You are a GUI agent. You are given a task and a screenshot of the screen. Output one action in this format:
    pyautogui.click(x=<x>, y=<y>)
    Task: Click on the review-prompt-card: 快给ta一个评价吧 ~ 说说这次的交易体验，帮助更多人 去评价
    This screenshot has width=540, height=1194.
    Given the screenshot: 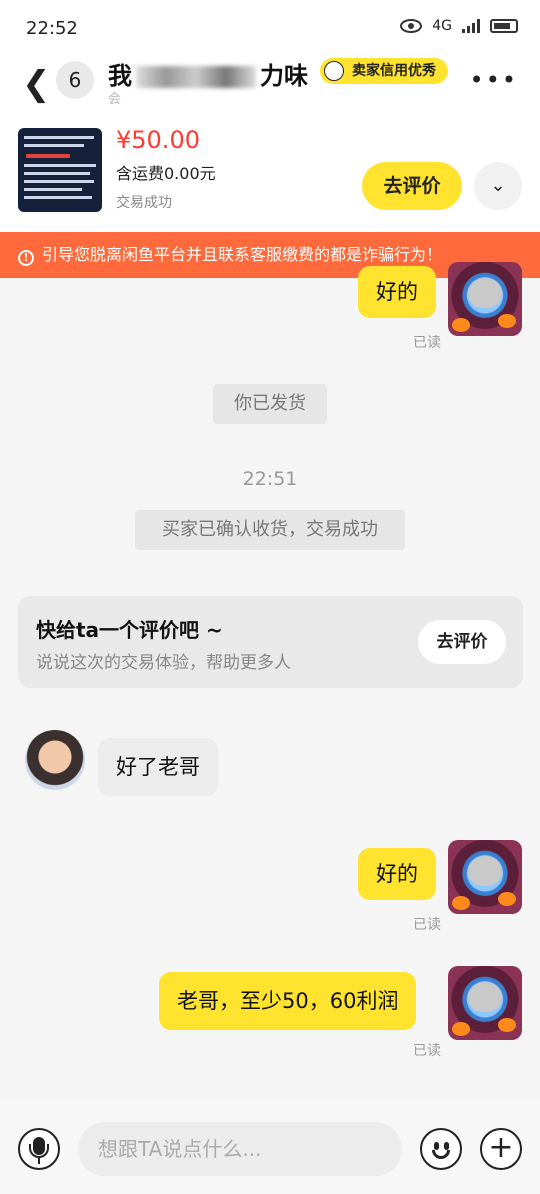 What is the action you would take?
    pyautogui.click(x=270, y=642)
    